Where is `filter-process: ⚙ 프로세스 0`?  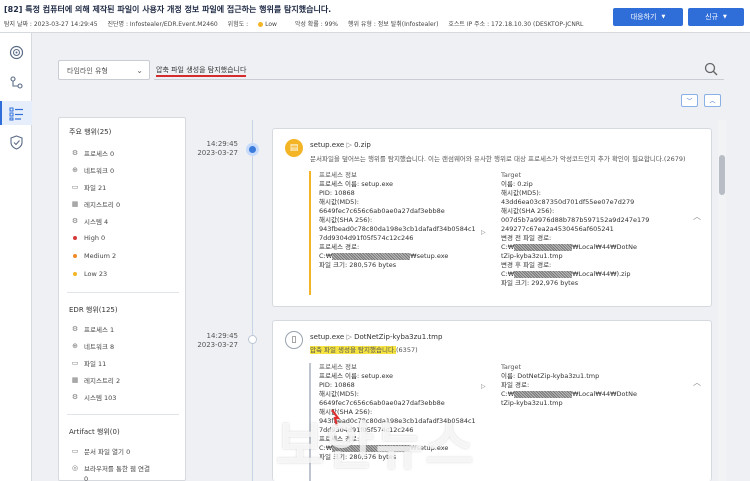 filter-process: ⚙ 프로세스 0 is located at coordinates (92, 153).